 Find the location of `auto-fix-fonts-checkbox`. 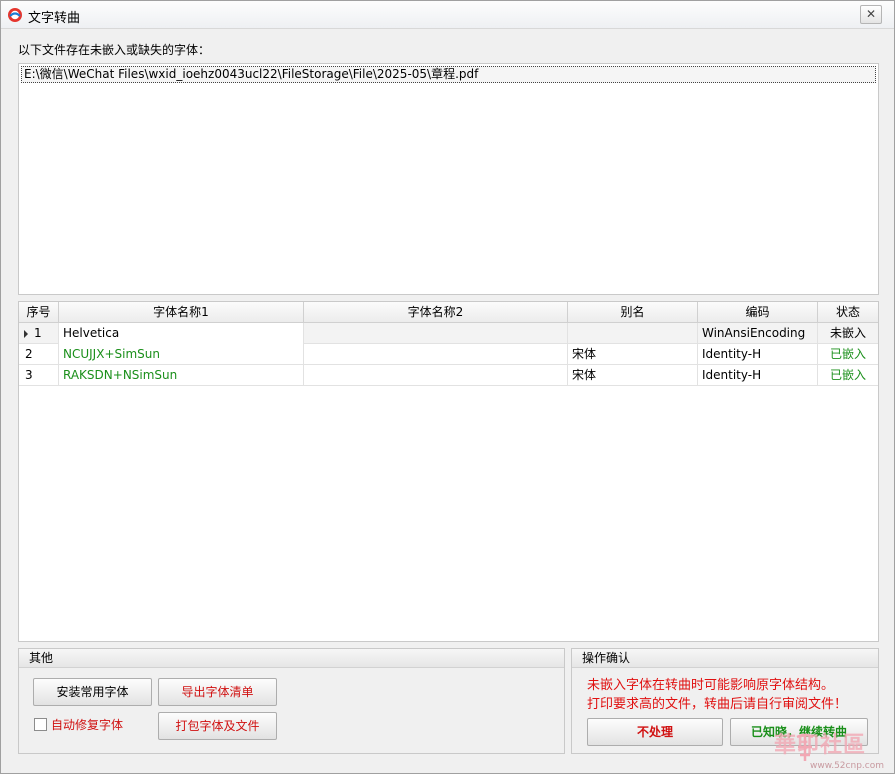

auto-fix-fonts-checkbox is located at coordinates (40, 724).